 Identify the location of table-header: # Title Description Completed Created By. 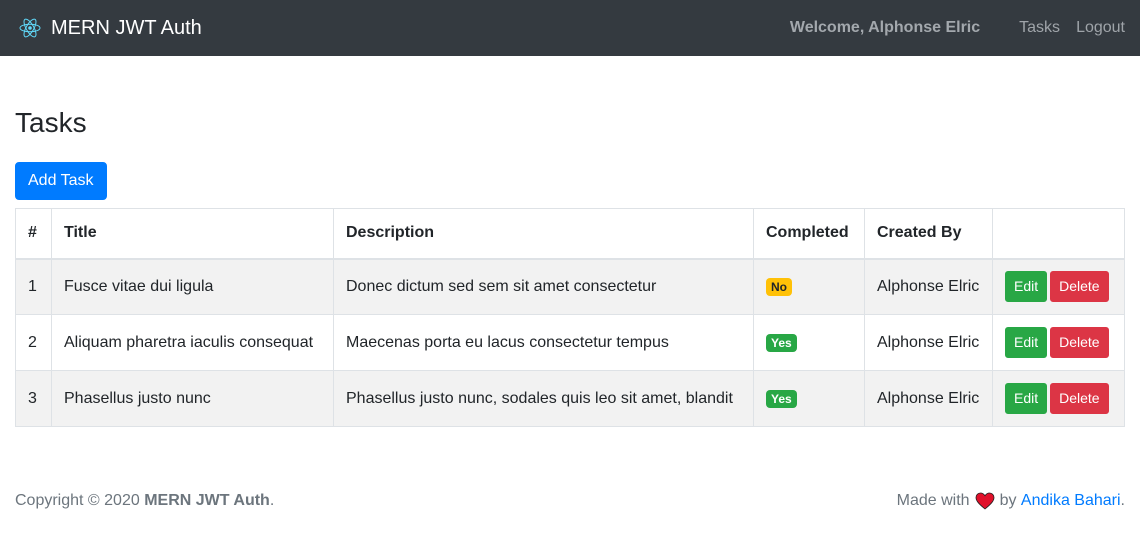
(570, 234).